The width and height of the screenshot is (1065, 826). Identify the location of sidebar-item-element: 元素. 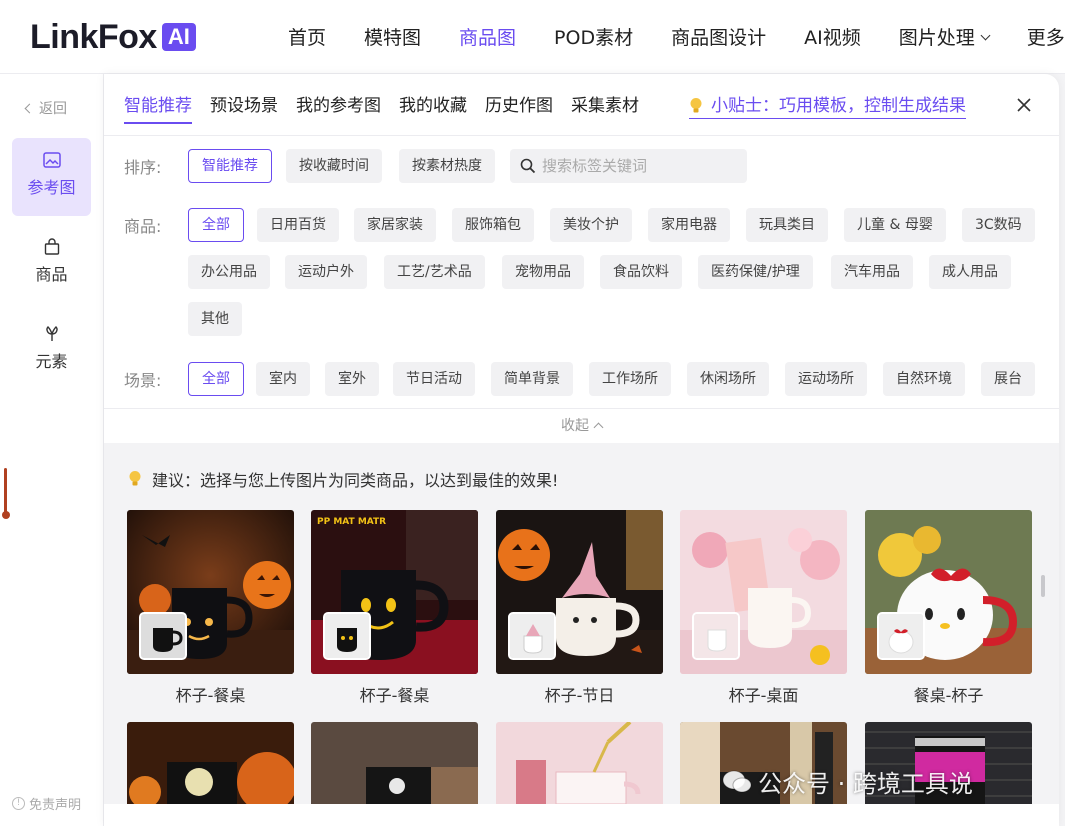
(51, 349).